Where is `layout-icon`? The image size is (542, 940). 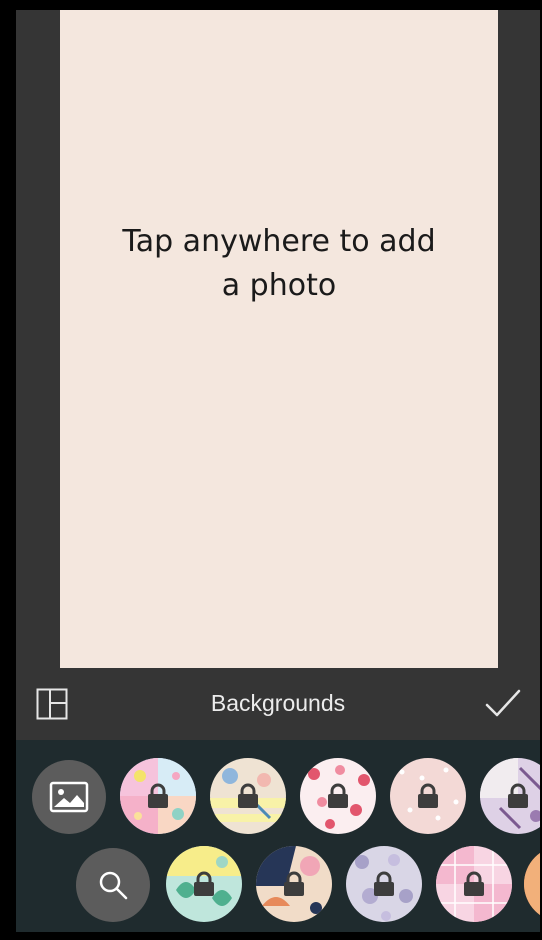 layout-icon is located at coordinates (52, 704).